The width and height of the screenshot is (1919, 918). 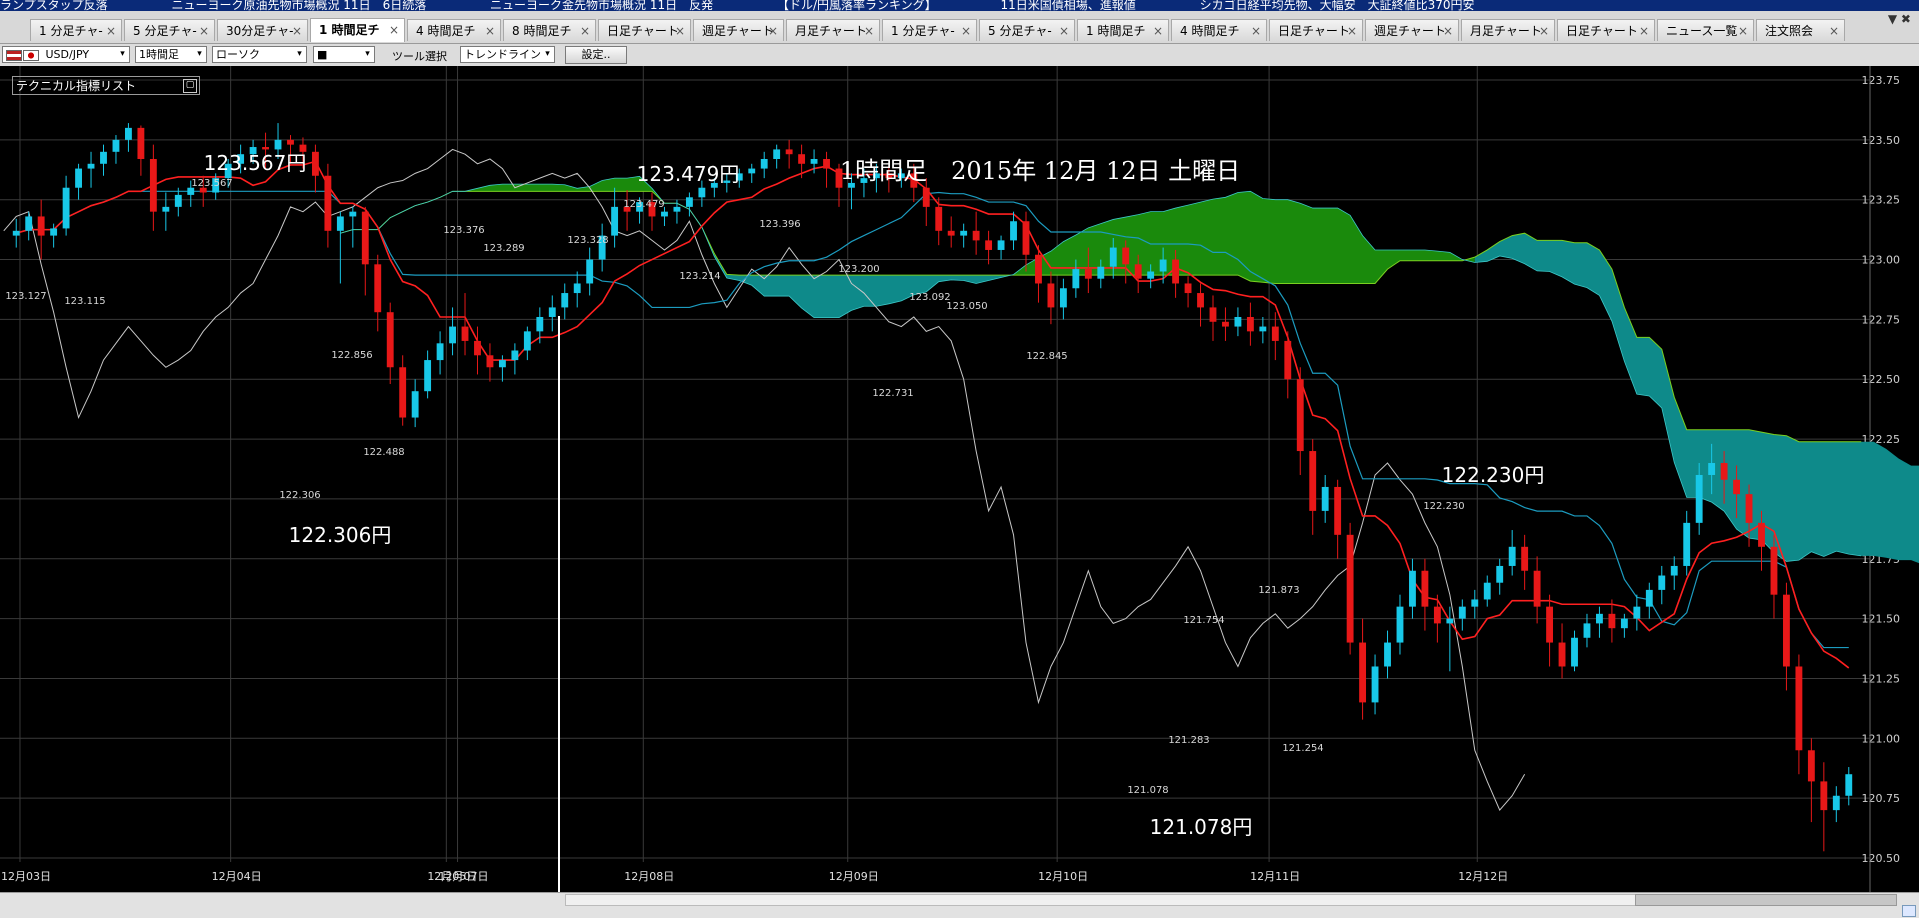 What do you see at coordinates (171, 54) in the screenshot?
I see `timeframe-select: 1時間足 ▾` at bounding box center [171, 54].